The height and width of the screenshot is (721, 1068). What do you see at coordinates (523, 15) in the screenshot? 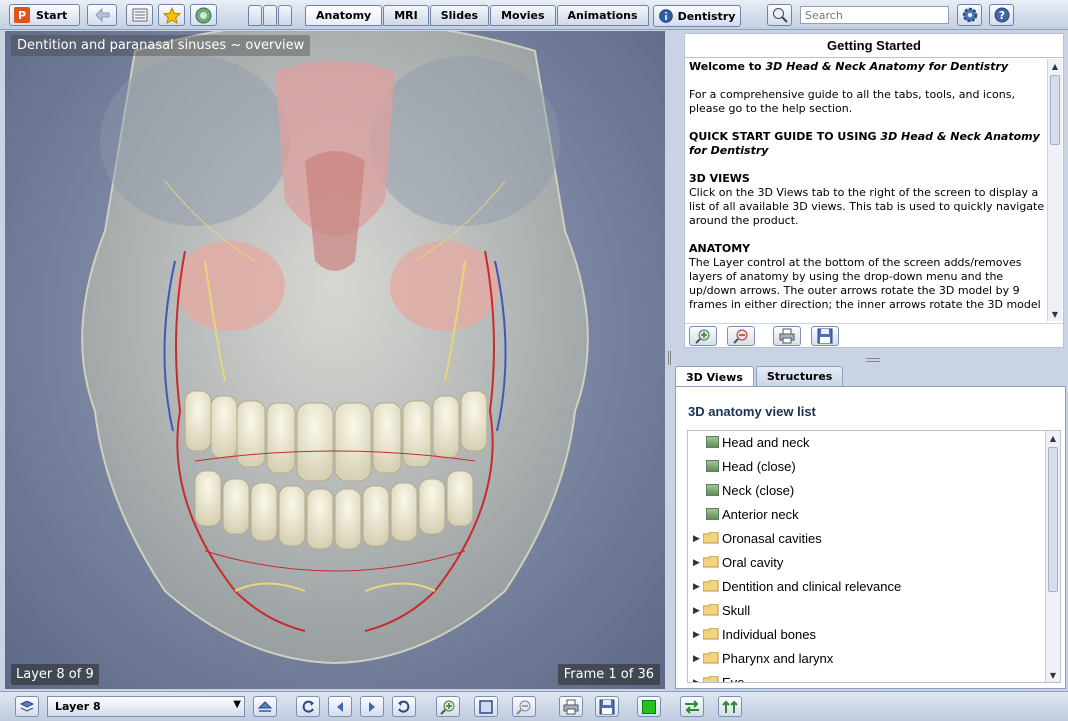
I see `tab-movies: Movies` at bounding box center [523, 15].